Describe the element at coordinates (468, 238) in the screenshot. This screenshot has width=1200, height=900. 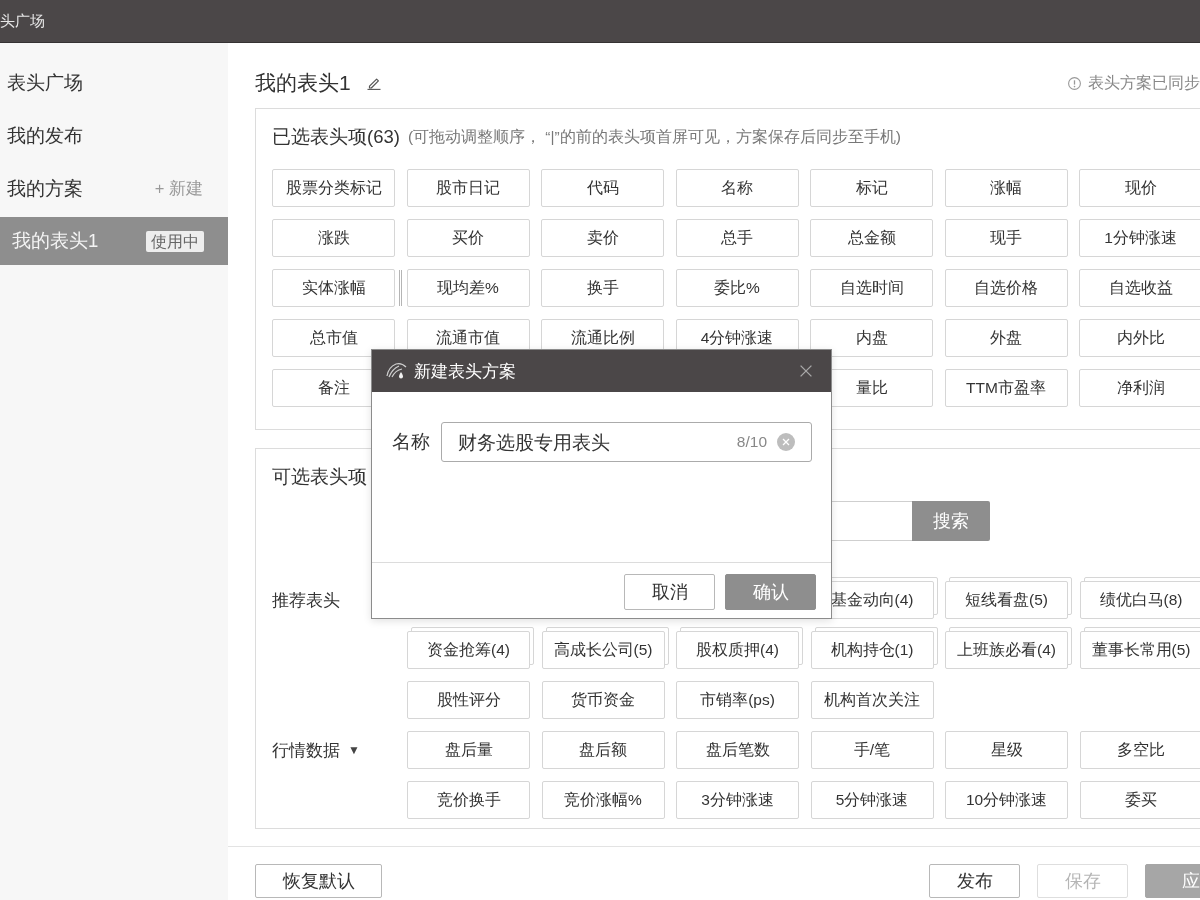
I see `column-chip: 买价` at that location.